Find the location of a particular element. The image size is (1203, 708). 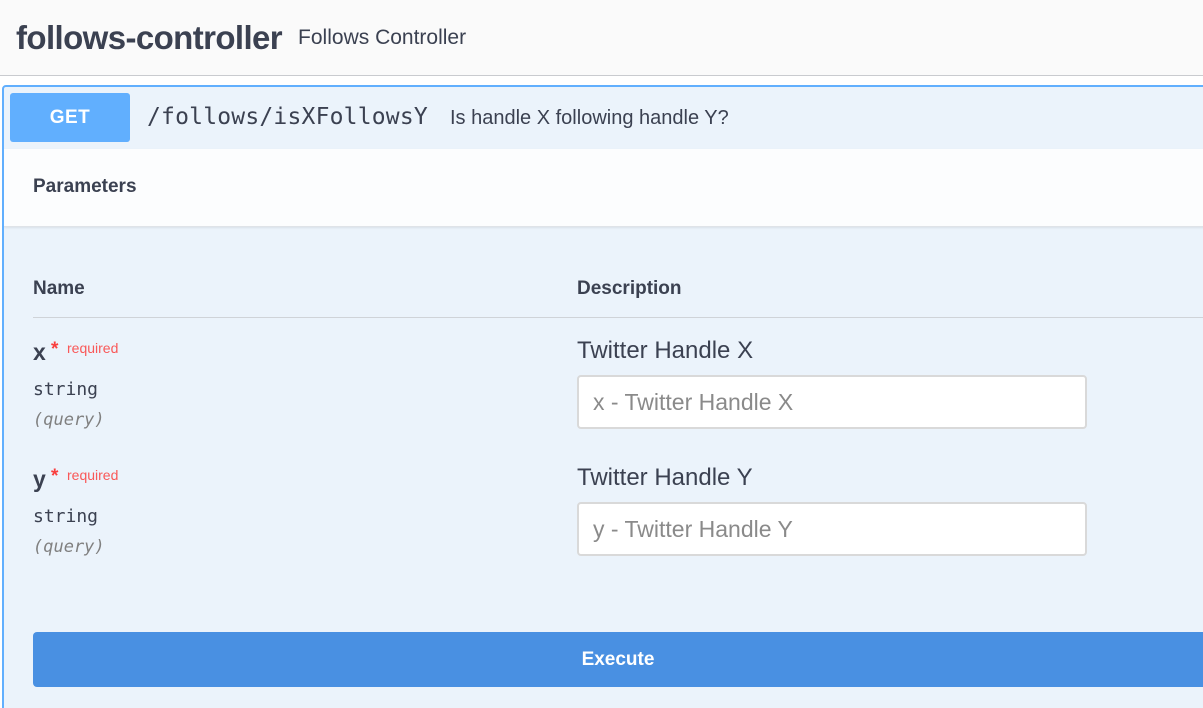

param-description-y: Twitter Handle Y is located at coordinates (665, 477).